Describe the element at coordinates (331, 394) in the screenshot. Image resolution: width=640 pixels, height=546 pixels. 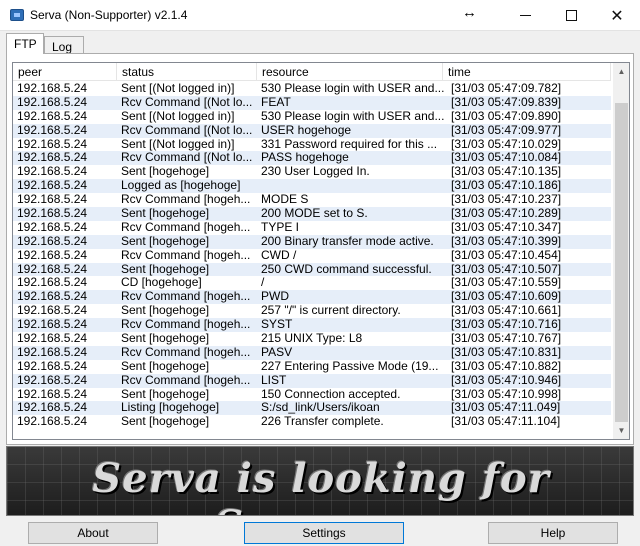
I see `cell-resource: 150 Connection accepted.` at that location.